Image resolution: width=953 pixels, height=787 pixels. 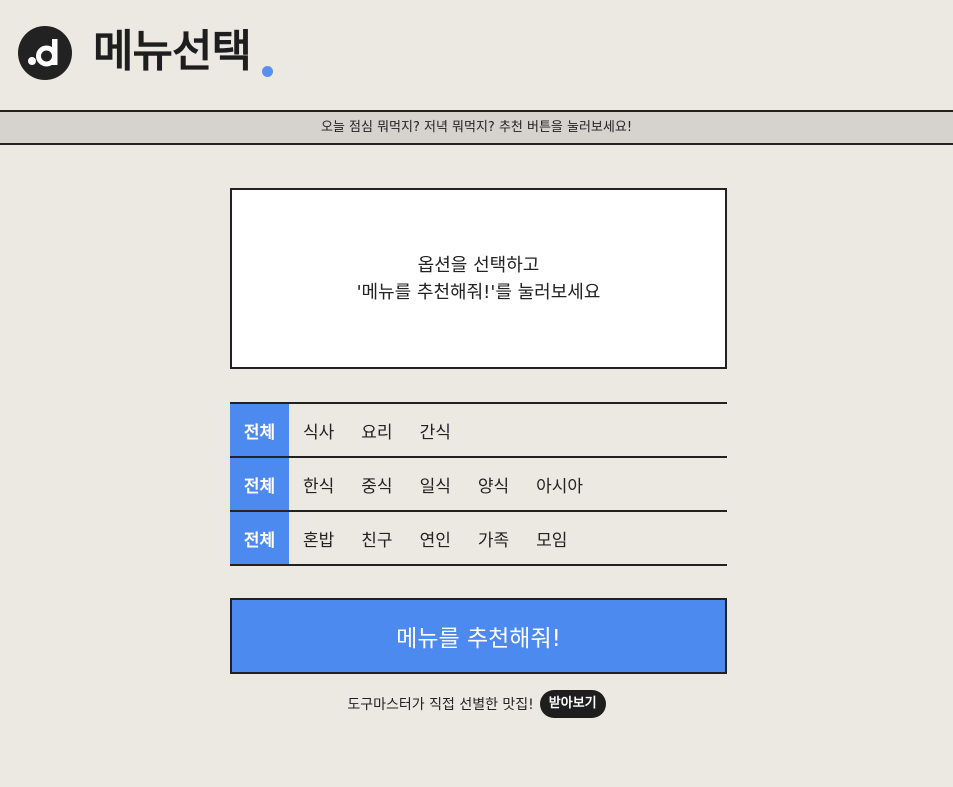 I want to click on recommend-button: 메뉴를 추천해줘!, so click(x=478, y=636).